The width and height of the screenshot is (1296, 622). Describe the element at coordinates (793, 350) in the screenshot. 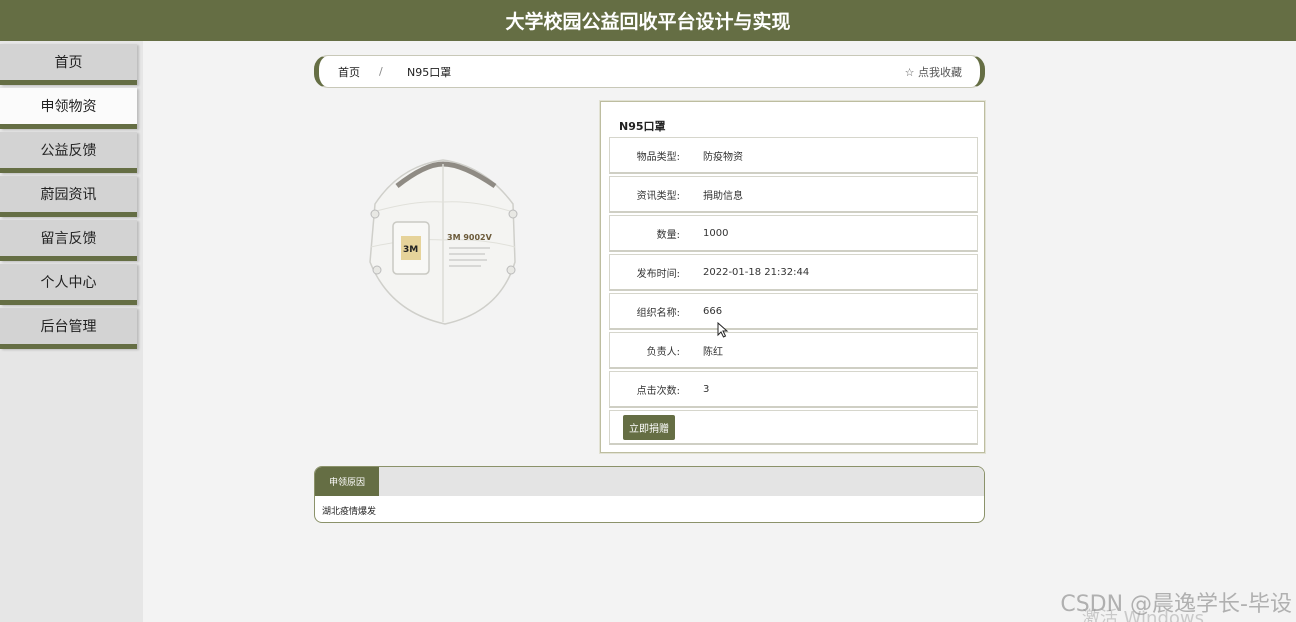

I see `detail-row-responsible: 负责人: 陈红` at that location.